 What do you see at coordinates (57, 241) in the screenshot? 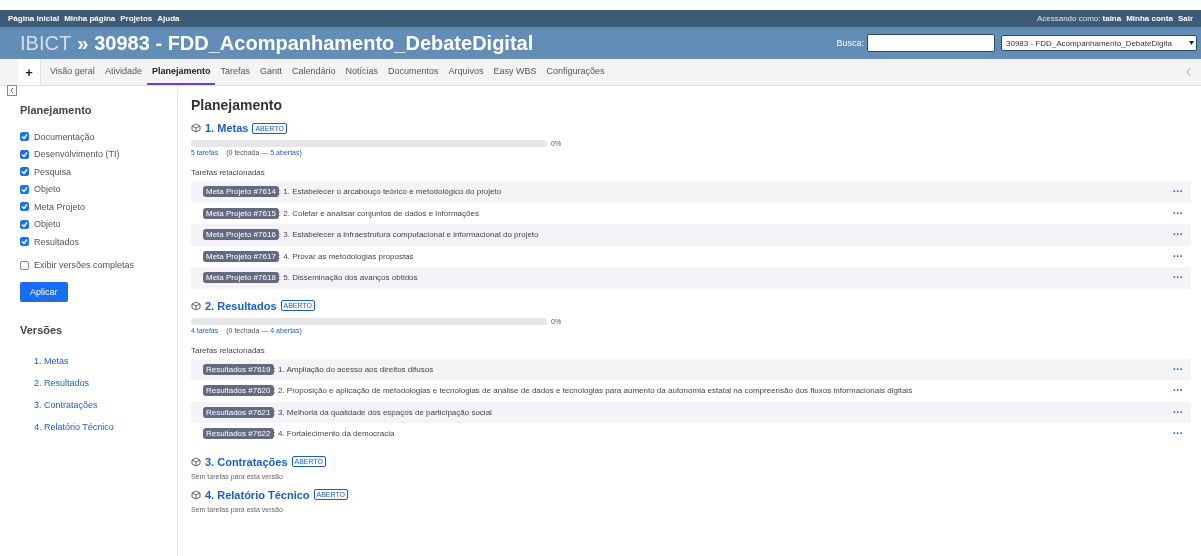
I see `checkbox-label: Resultados` at bounding box center [57, 241].